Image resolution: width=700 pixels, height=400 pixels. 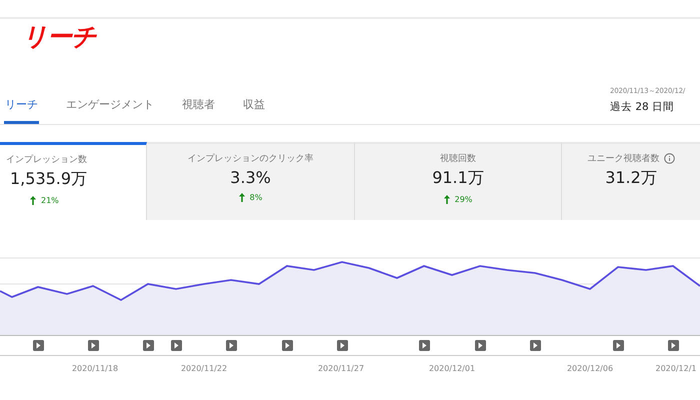 I want to click on tab: リーチ, so click(x=21, y=110).